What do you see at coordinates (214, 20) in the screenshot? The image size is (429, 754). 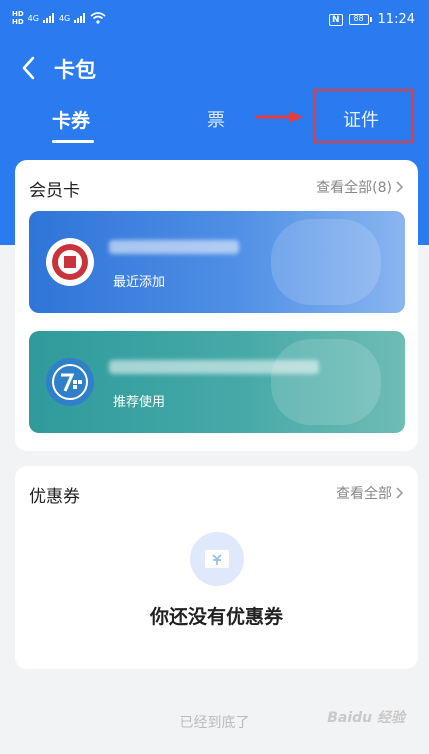 I see `status-bar: HD HD 4G 4G N 88 11:24` at bounding box center [214, 20].